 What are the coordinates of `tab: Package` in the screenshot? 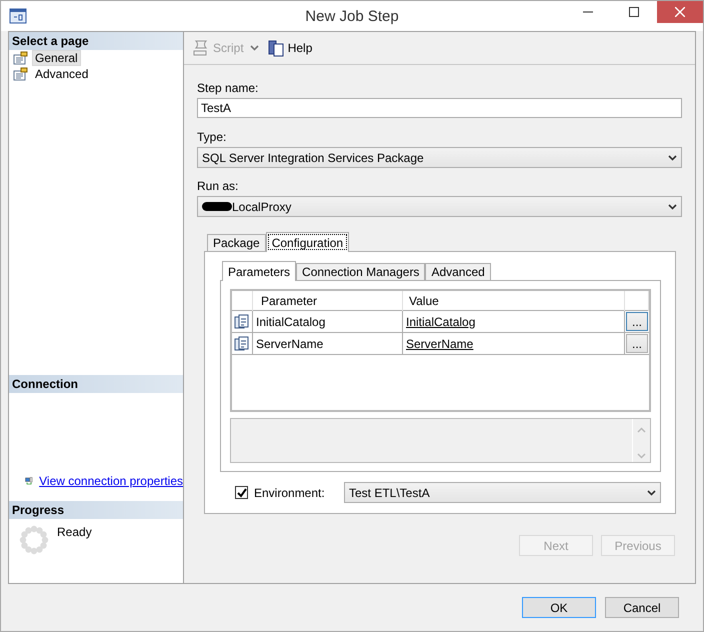 It's located at (236, 242).